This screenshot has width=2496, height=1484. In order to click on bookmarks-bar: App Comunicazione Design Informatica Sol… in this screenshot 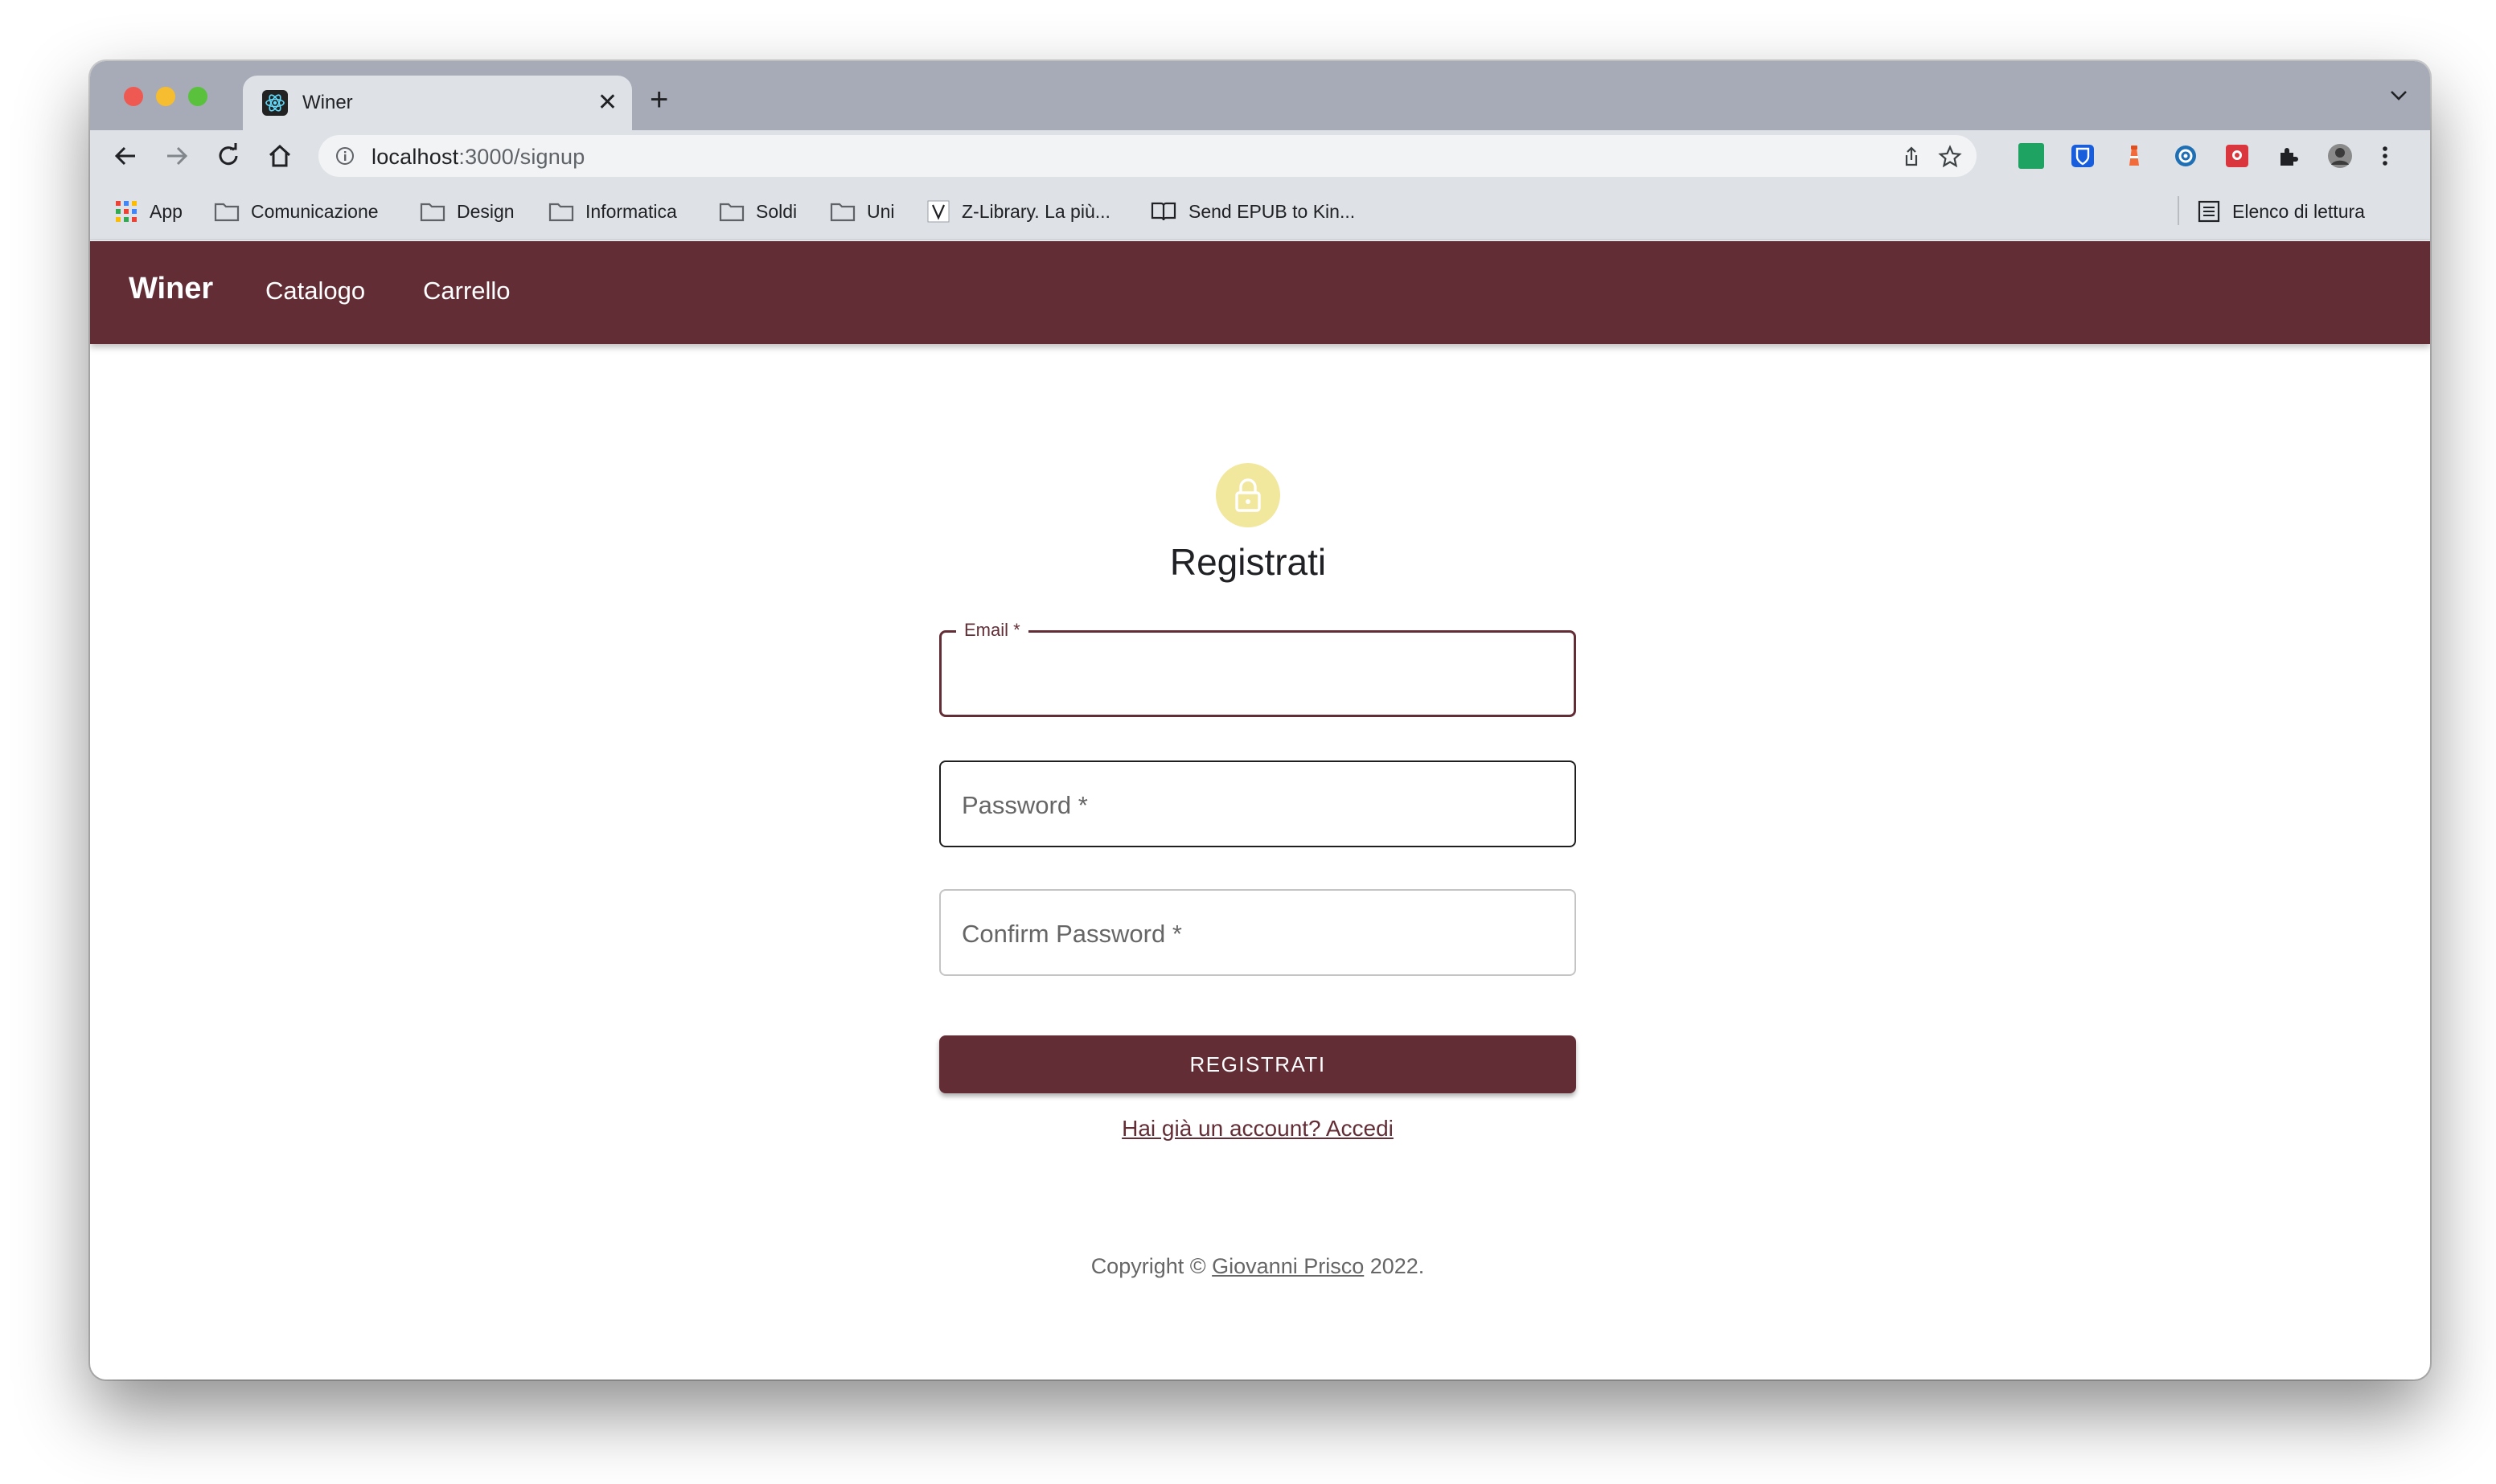, I will do `click(1260, 211)`.